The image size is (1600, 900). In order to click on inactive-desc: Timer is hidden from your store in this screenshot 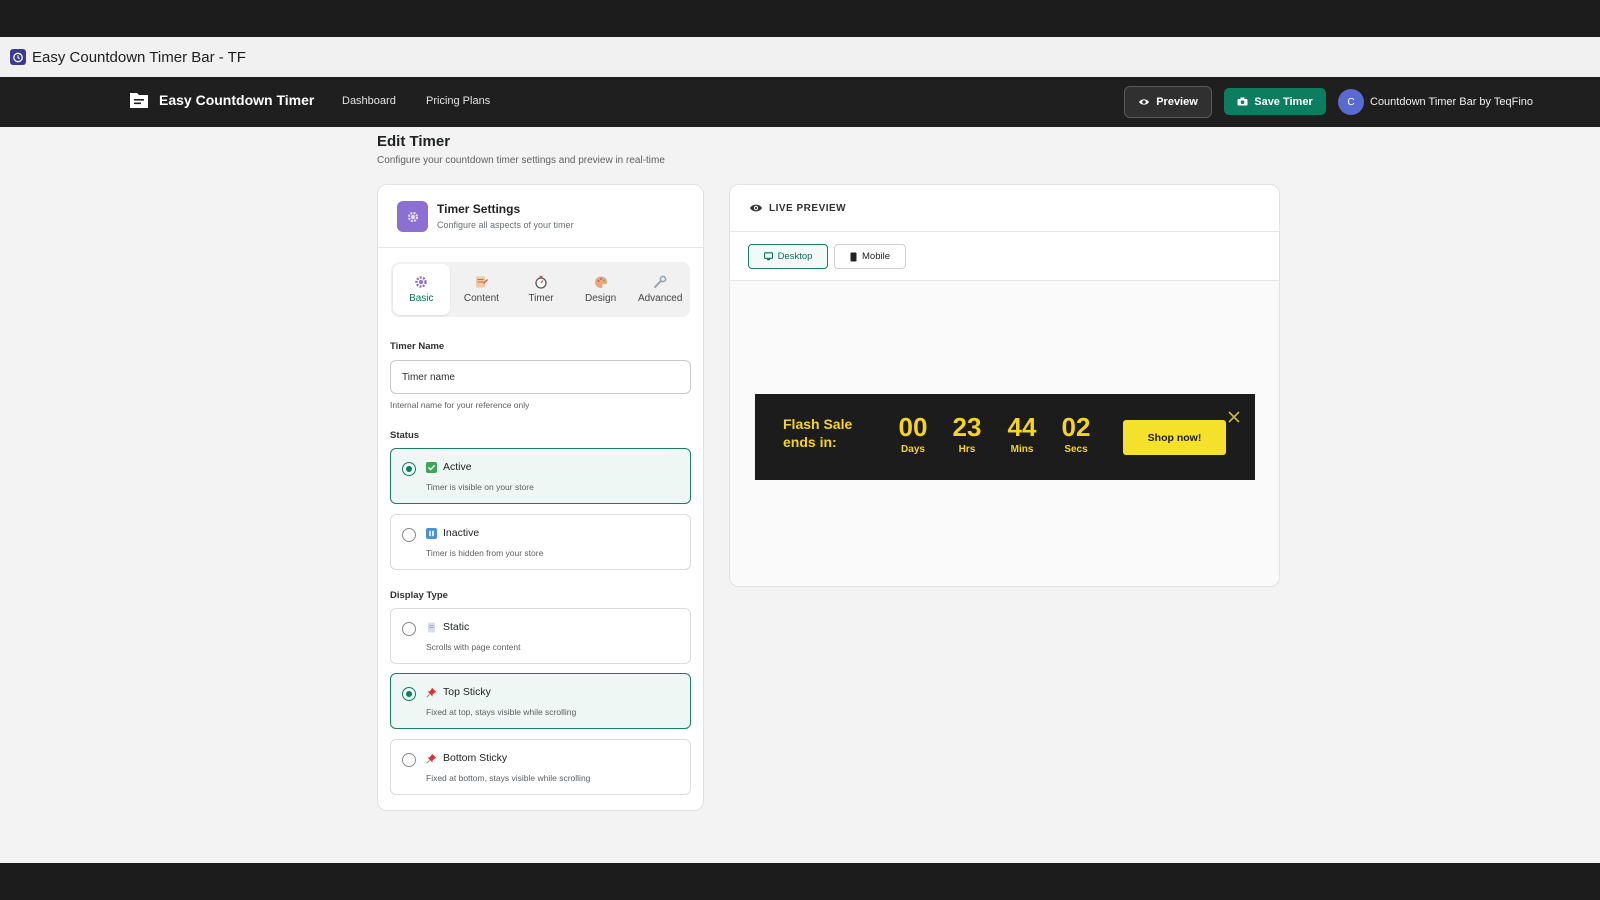, I will do `click(485, 553)`.